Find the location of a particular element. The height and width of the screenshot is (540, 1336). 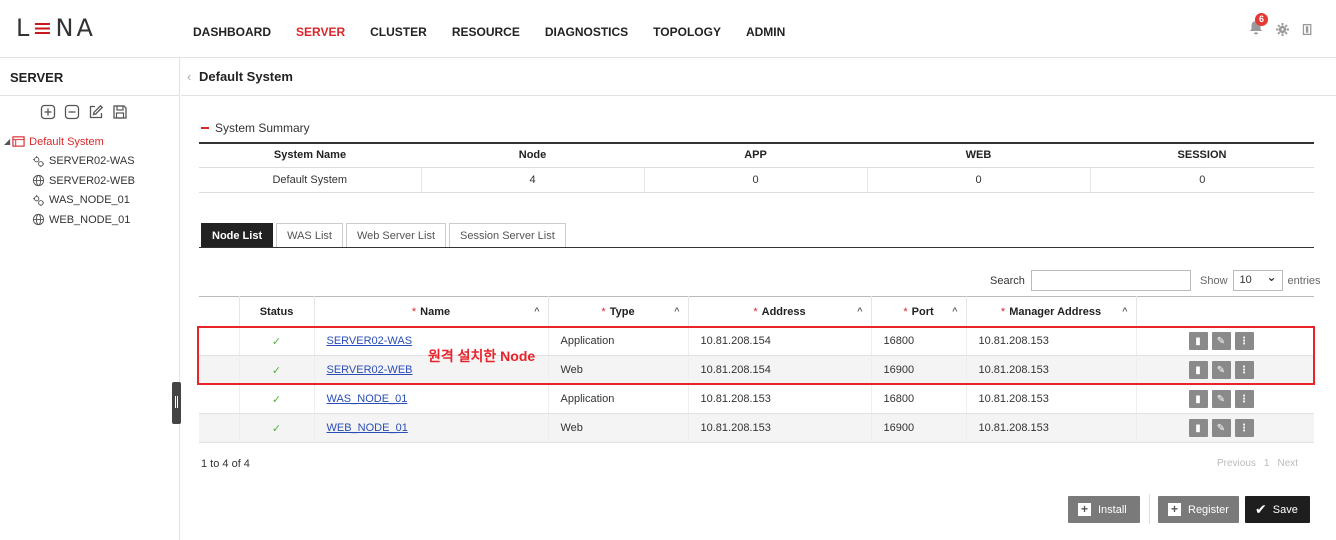

summary-section-title: System Summary is located at coordinates (255, 128).